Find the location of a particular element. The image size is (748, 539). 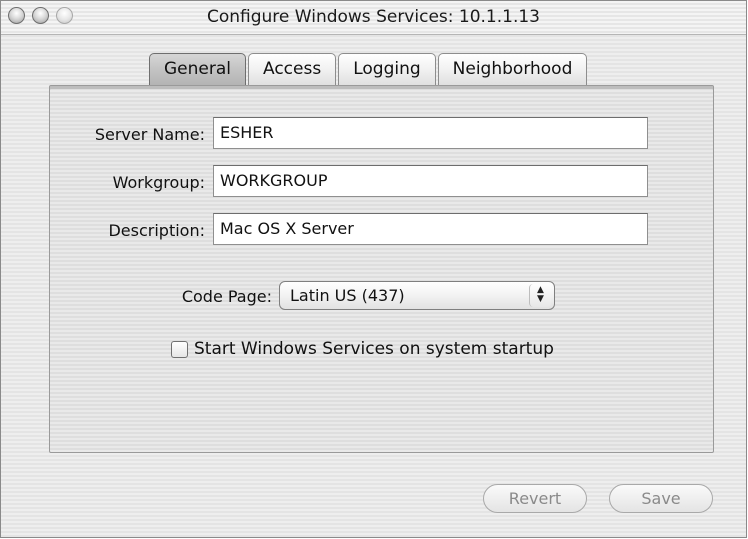

code-page-label: Code Page: is located at coordinates (226, 296).